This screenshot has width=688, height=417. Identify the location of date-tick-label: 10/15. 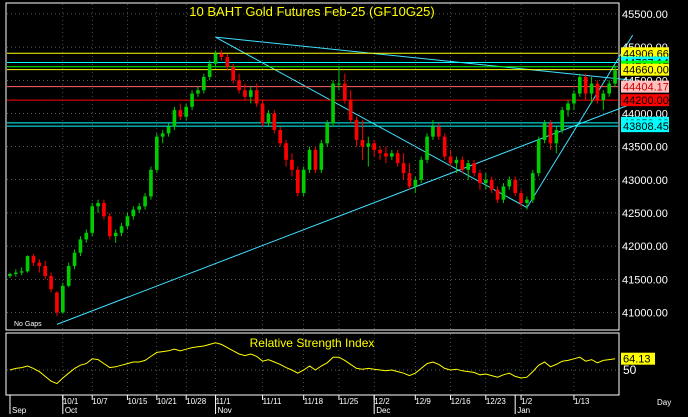
(137, 401).